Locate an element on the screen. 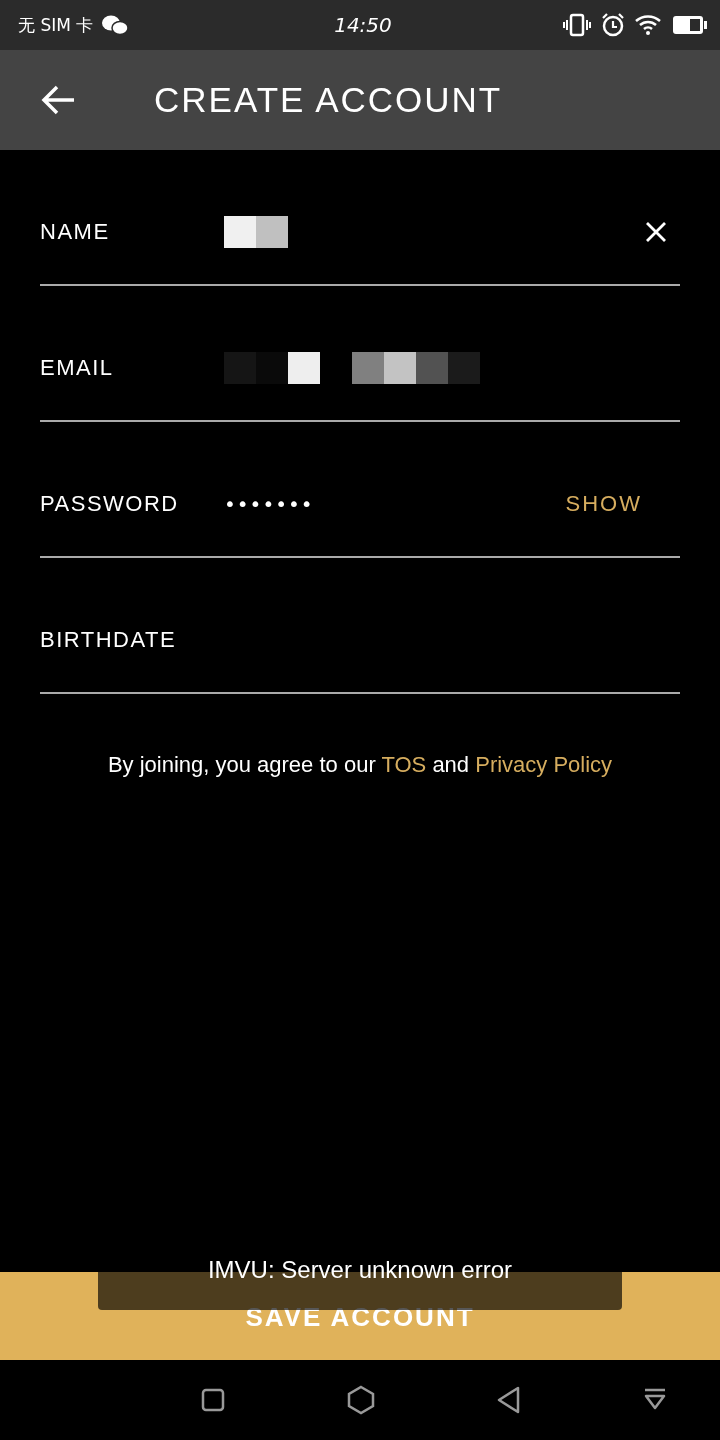 The image size is (720, 1440). carrier-text: 无 SIM 卡 is located at coordinates (56, 25).